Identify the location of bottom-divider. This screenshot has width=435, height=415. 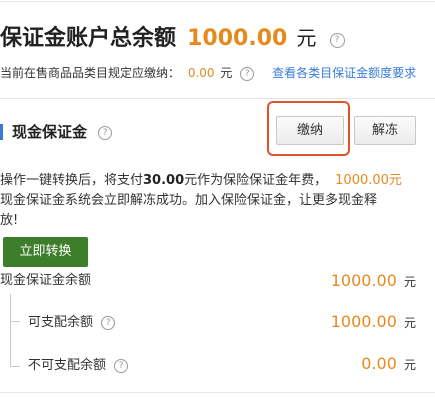
(217, 392).